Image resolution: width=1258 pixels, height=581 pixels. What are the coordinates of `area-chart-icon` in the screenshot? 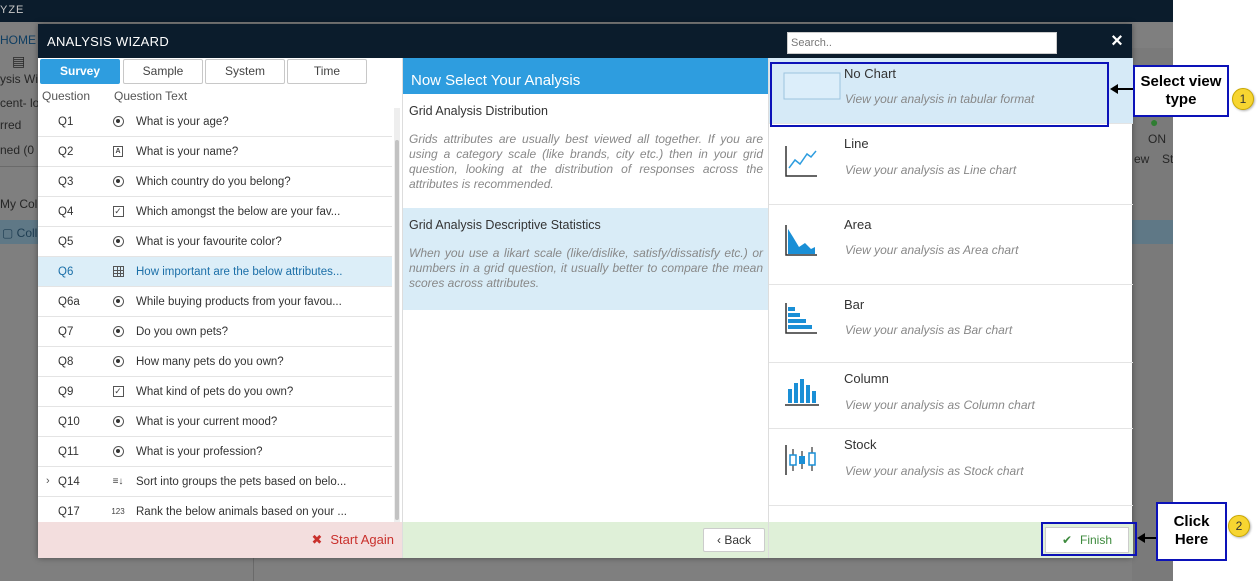 It's located at (803, 240).